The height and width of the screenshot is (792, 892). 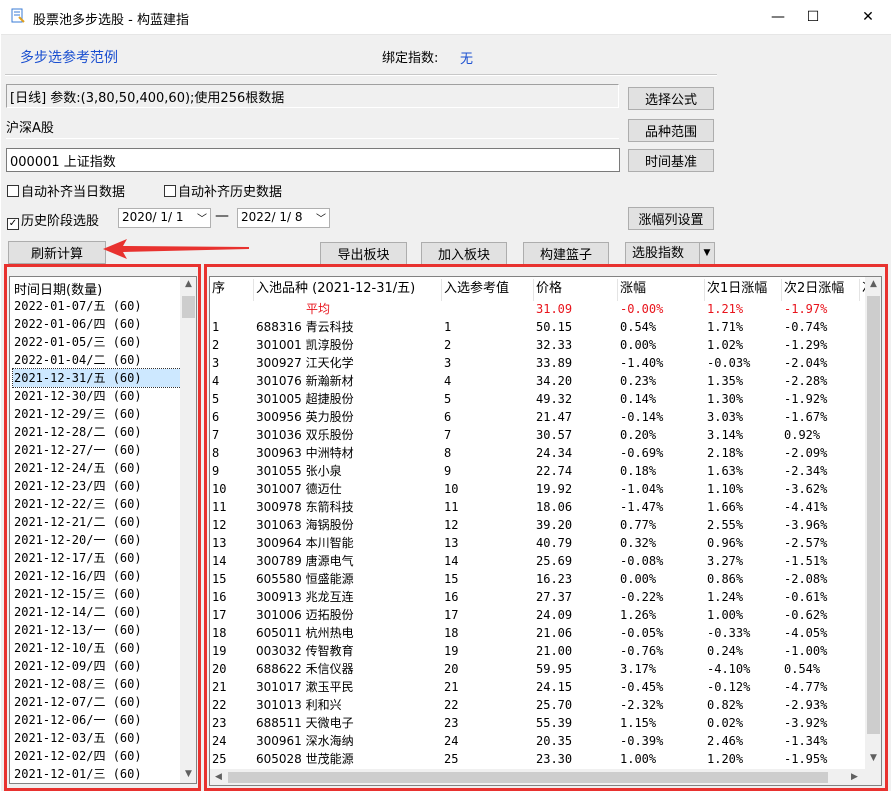 What do you see at coordinates (539, 633) in the screenshot?
I see `table-row: 18 605011 杭州热电 18 21.06 -0.05% -0.33% -4.05%` at bounding box center [539, 633].